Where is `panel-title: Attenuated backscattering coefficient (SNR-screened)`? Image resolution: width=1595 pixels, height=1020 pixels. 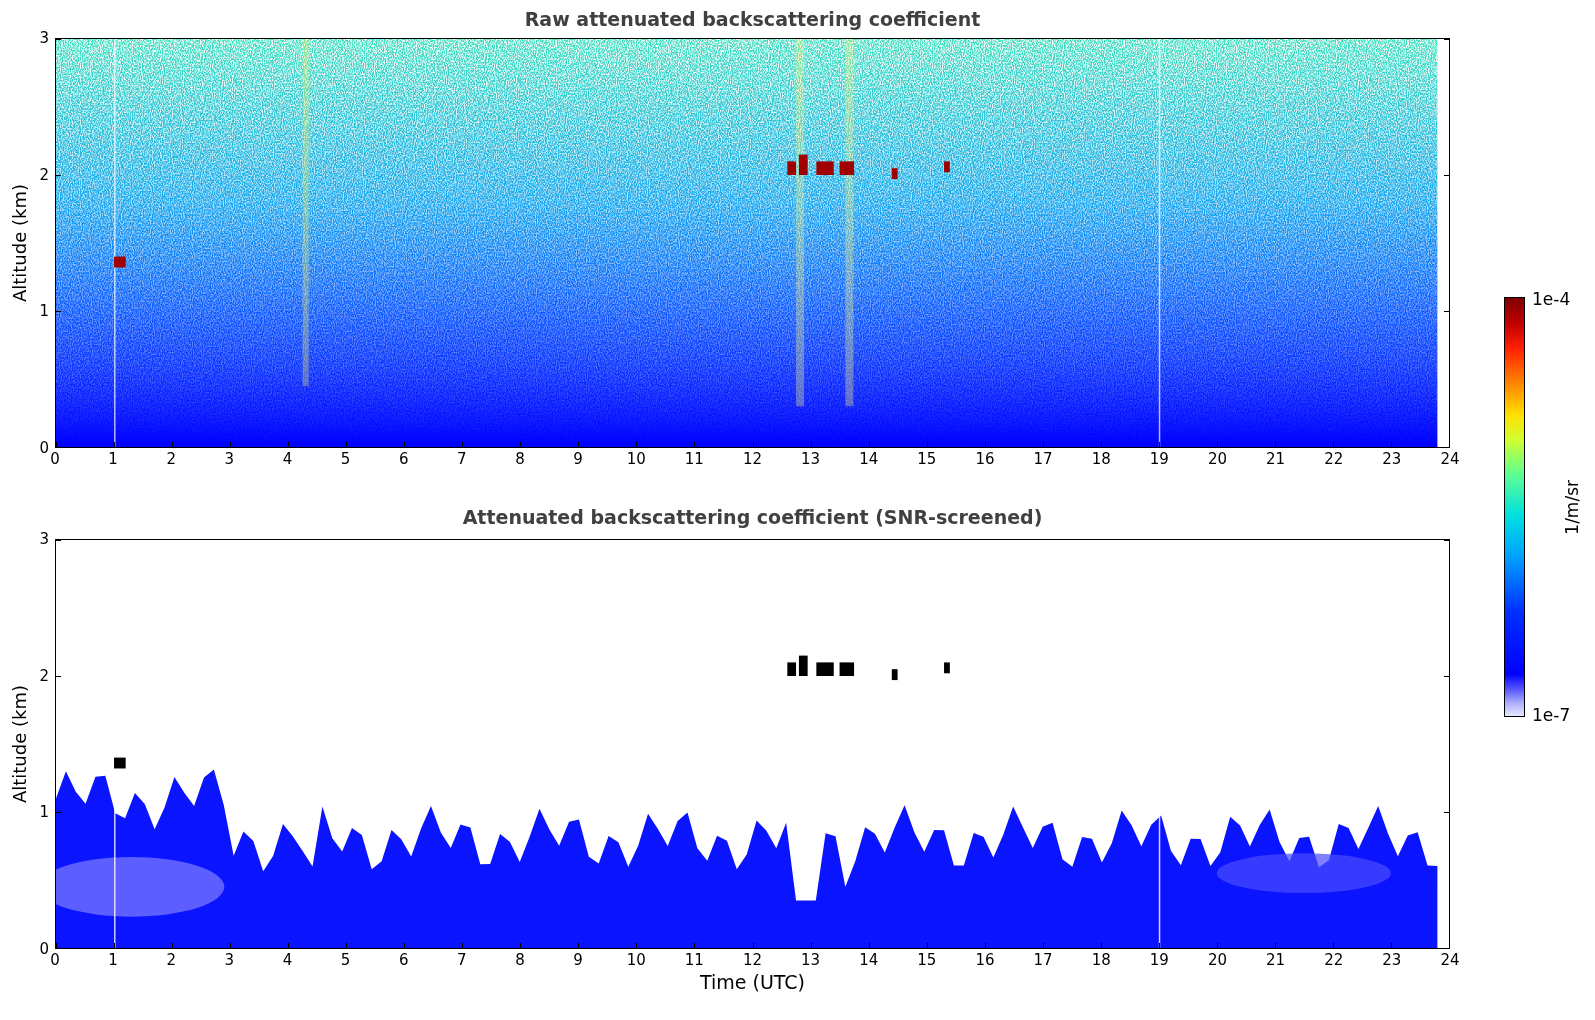
panel-title: Attenuated backscattering coefficient (SNR-screened) is located at coordinates (752, 516).